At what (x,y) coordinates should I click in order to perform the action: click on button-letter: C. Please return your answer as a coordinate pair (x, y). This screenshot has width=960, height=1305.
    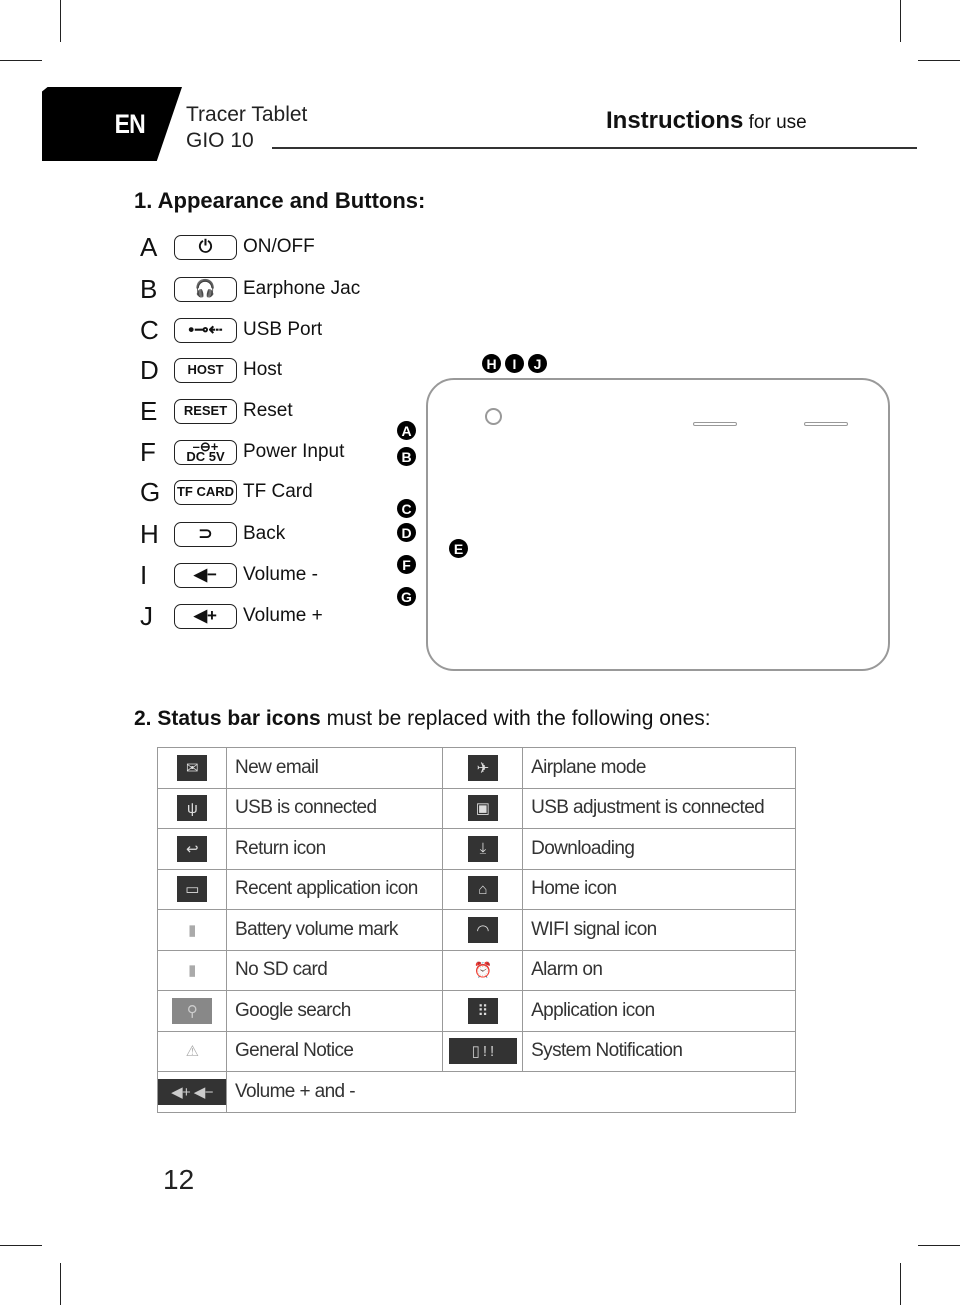
    Looking at the image, I should click on (149, 329).